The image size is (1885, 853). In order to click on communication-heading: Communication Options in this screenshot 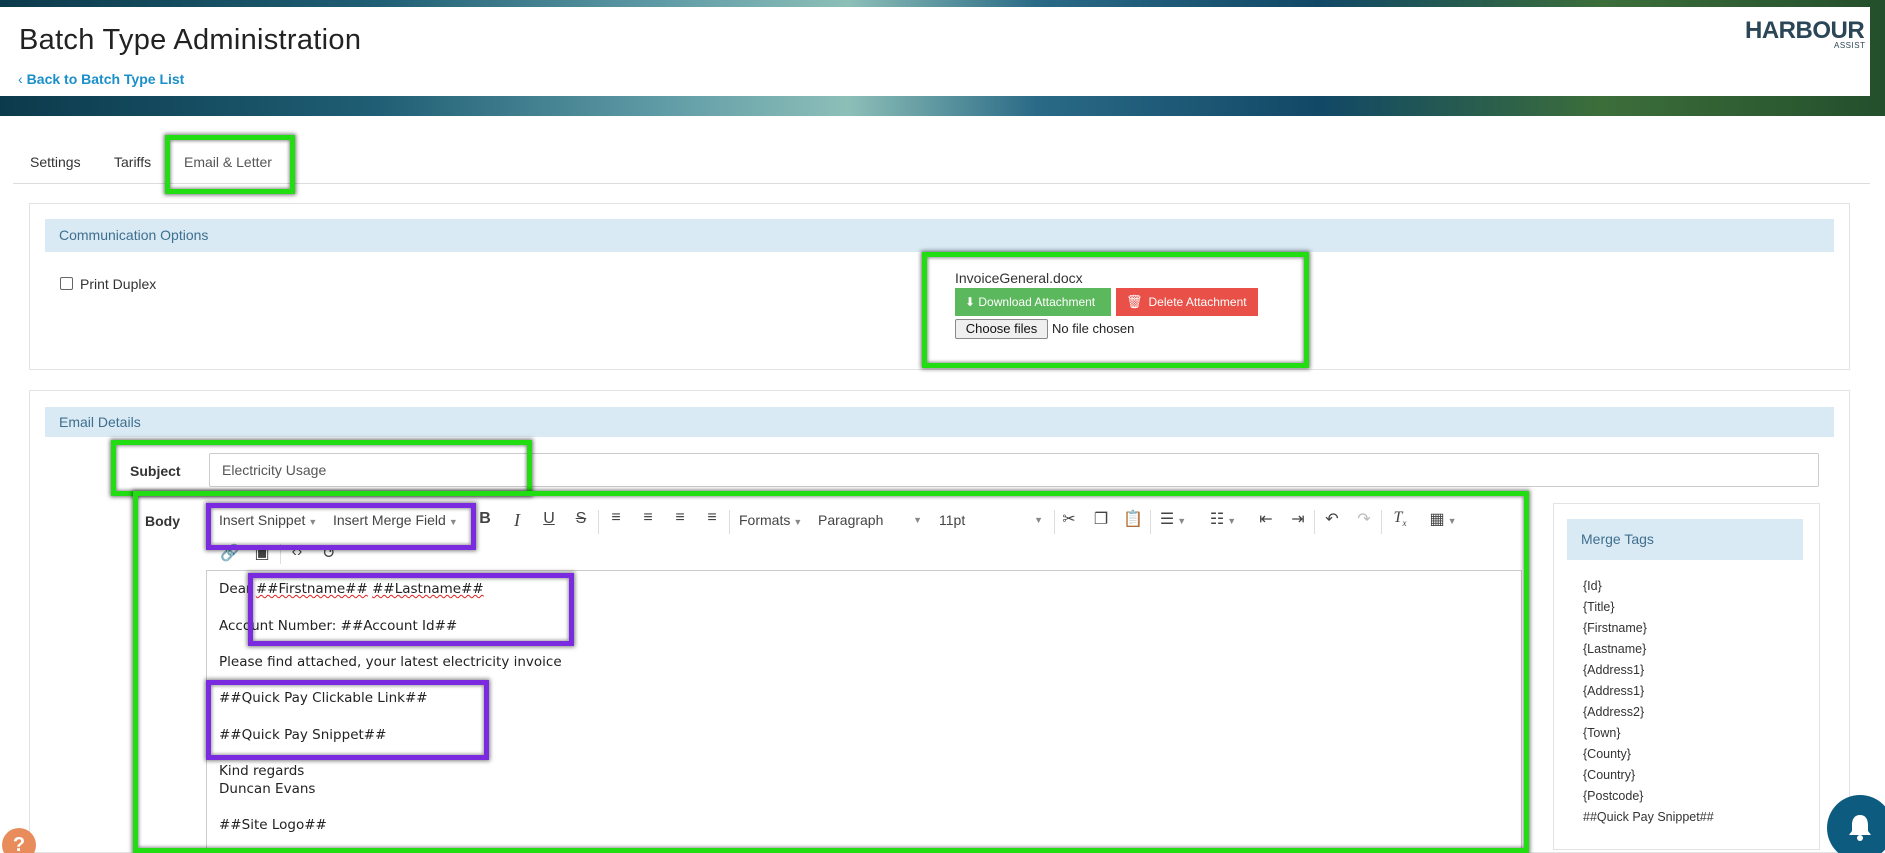, I will do `click(939, 235)`.